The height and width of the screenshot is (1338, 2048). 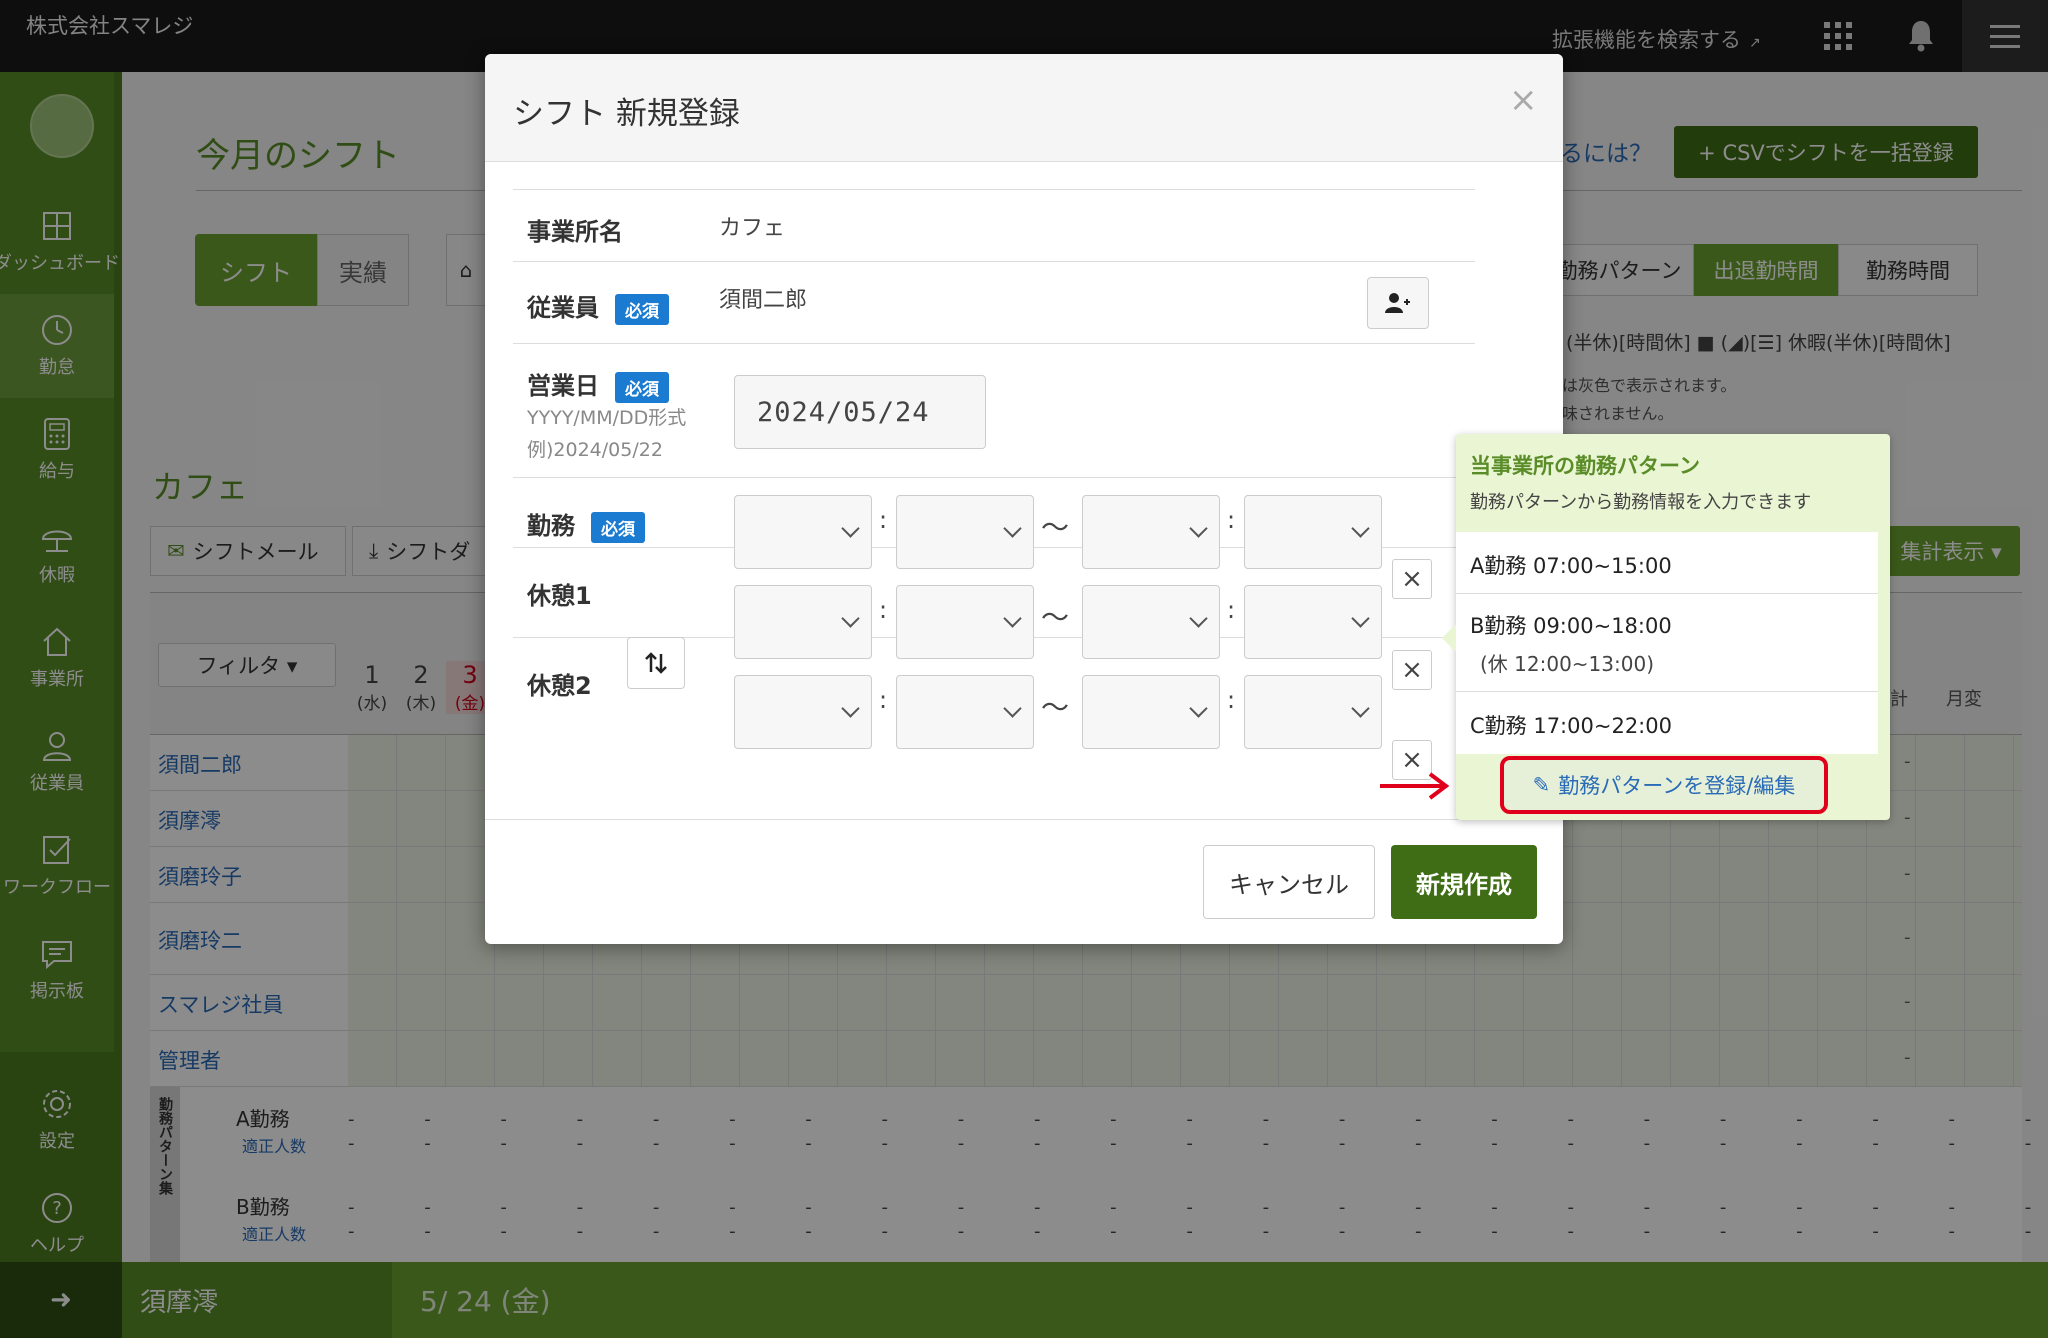 What do you see at coordinates (1641, 502) in the screenshot?
I see `popover-description: 勤務パターンから勤務情報を入力できます` at bounding box center [1641, 502].